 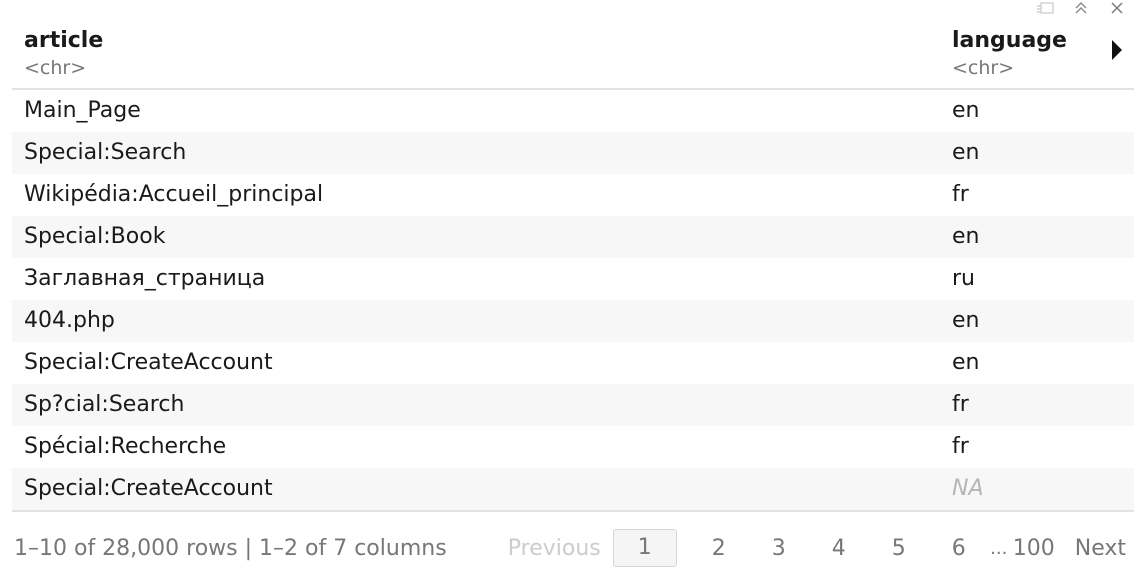 What do you see at coordinates (104, 404) in the screenshot?
I see `cell-article: Sp?cial:Search` at bounding box center [104, 404].